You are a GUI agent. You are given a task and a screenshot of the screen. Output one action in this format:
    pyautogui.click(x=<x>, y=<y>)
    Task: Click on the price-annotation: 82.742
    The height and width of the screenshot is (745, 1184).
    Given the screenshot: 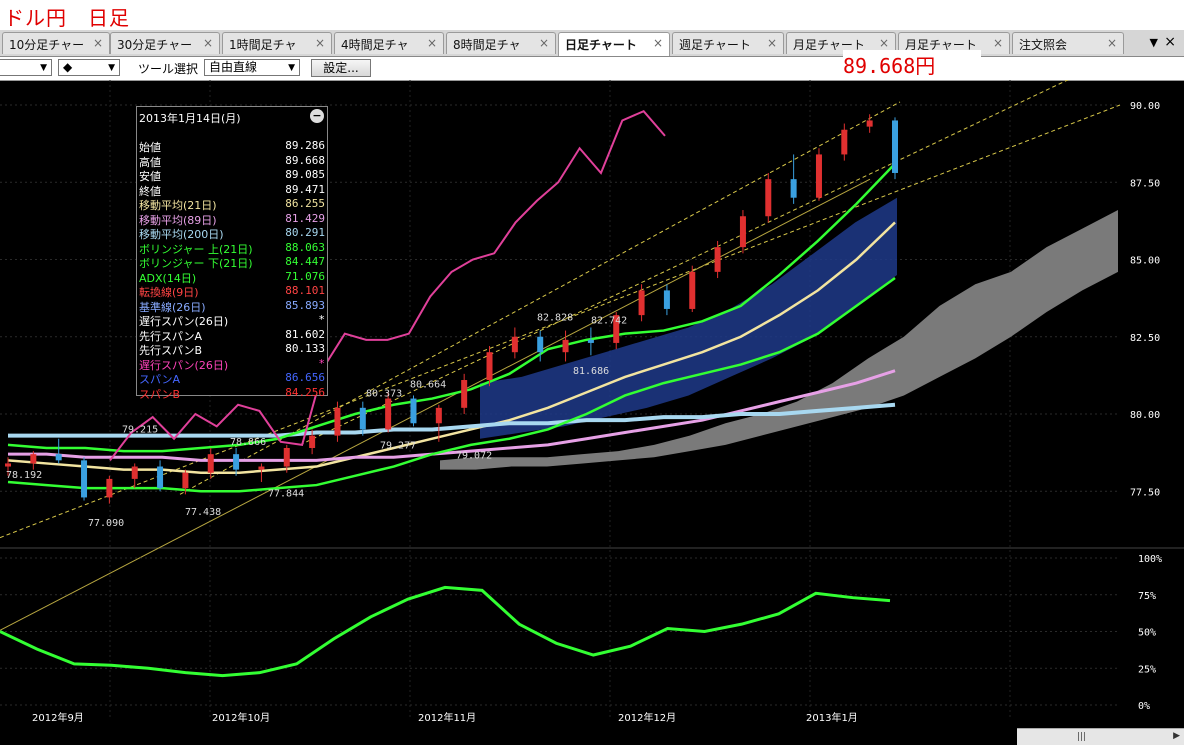 What is the action you would take?
    pyautogui.click(x=609, y=320)
    